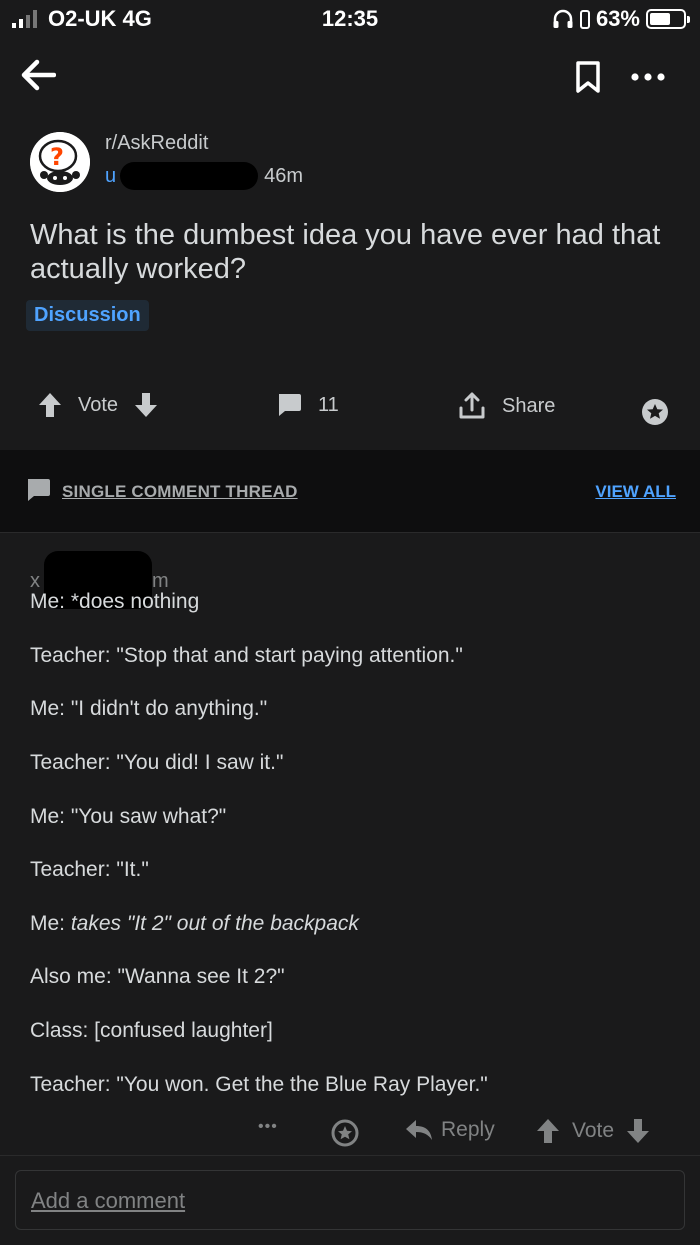 The image size is (700, 1245). I want to click on comment-line-text: Teacher: "You did! I saw it.", so click(157, 762).